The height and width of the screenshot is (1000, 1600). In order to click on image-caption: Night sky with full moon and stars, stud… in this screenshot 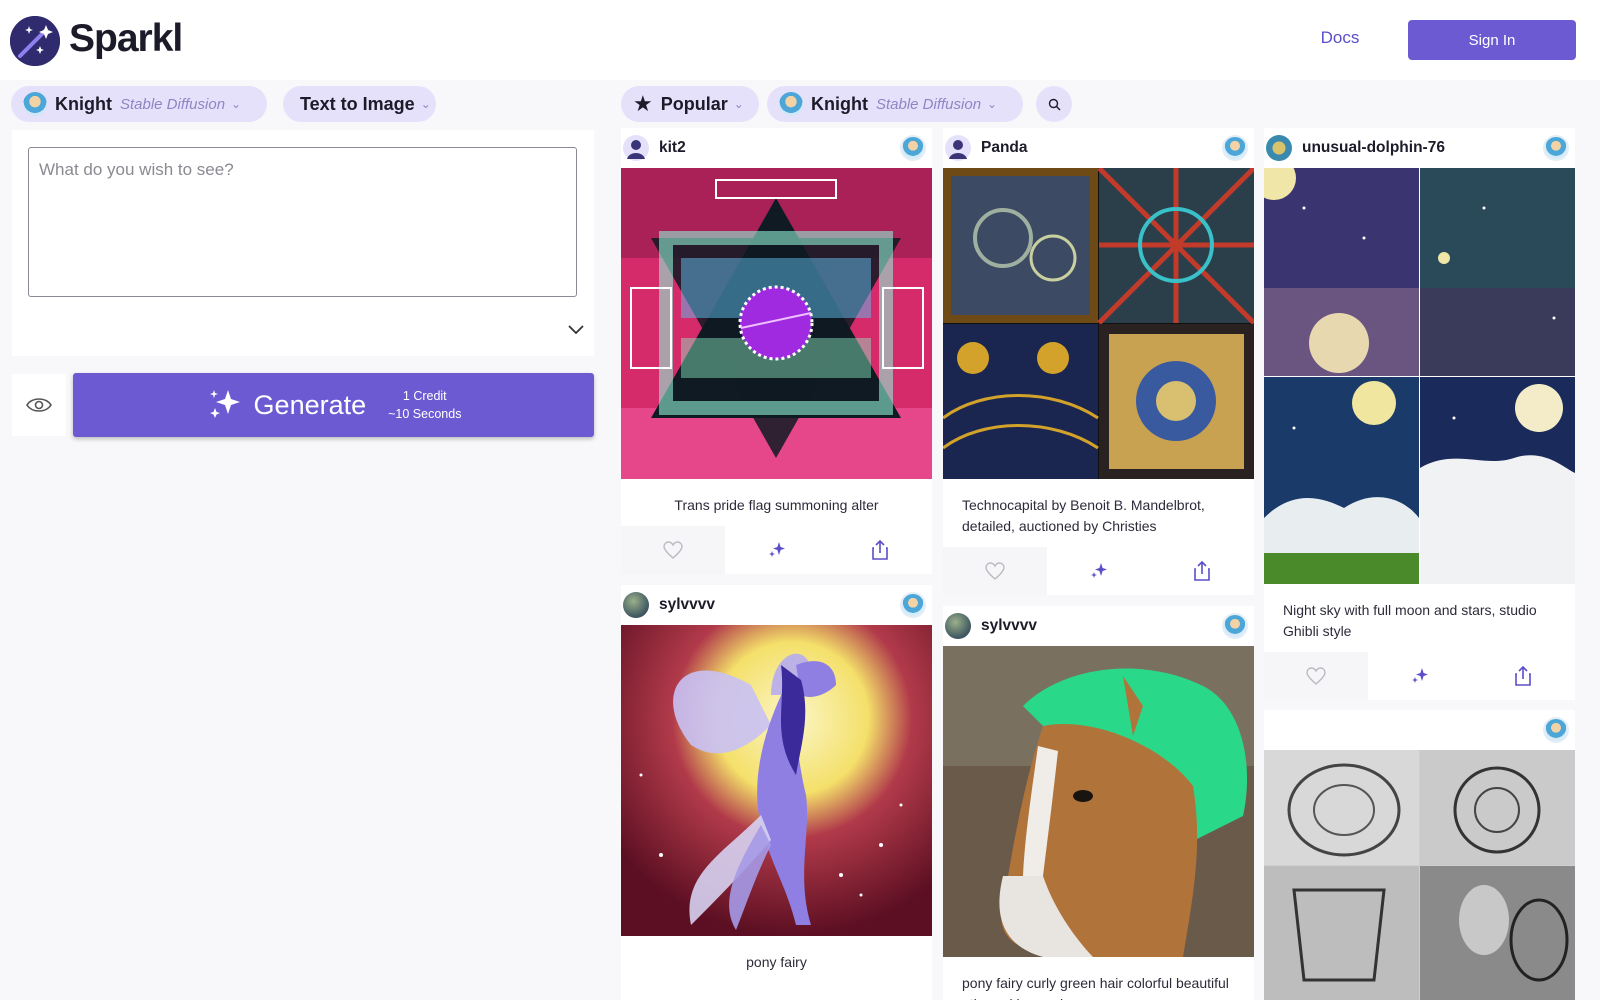, I will do `click(1410, 620)`.